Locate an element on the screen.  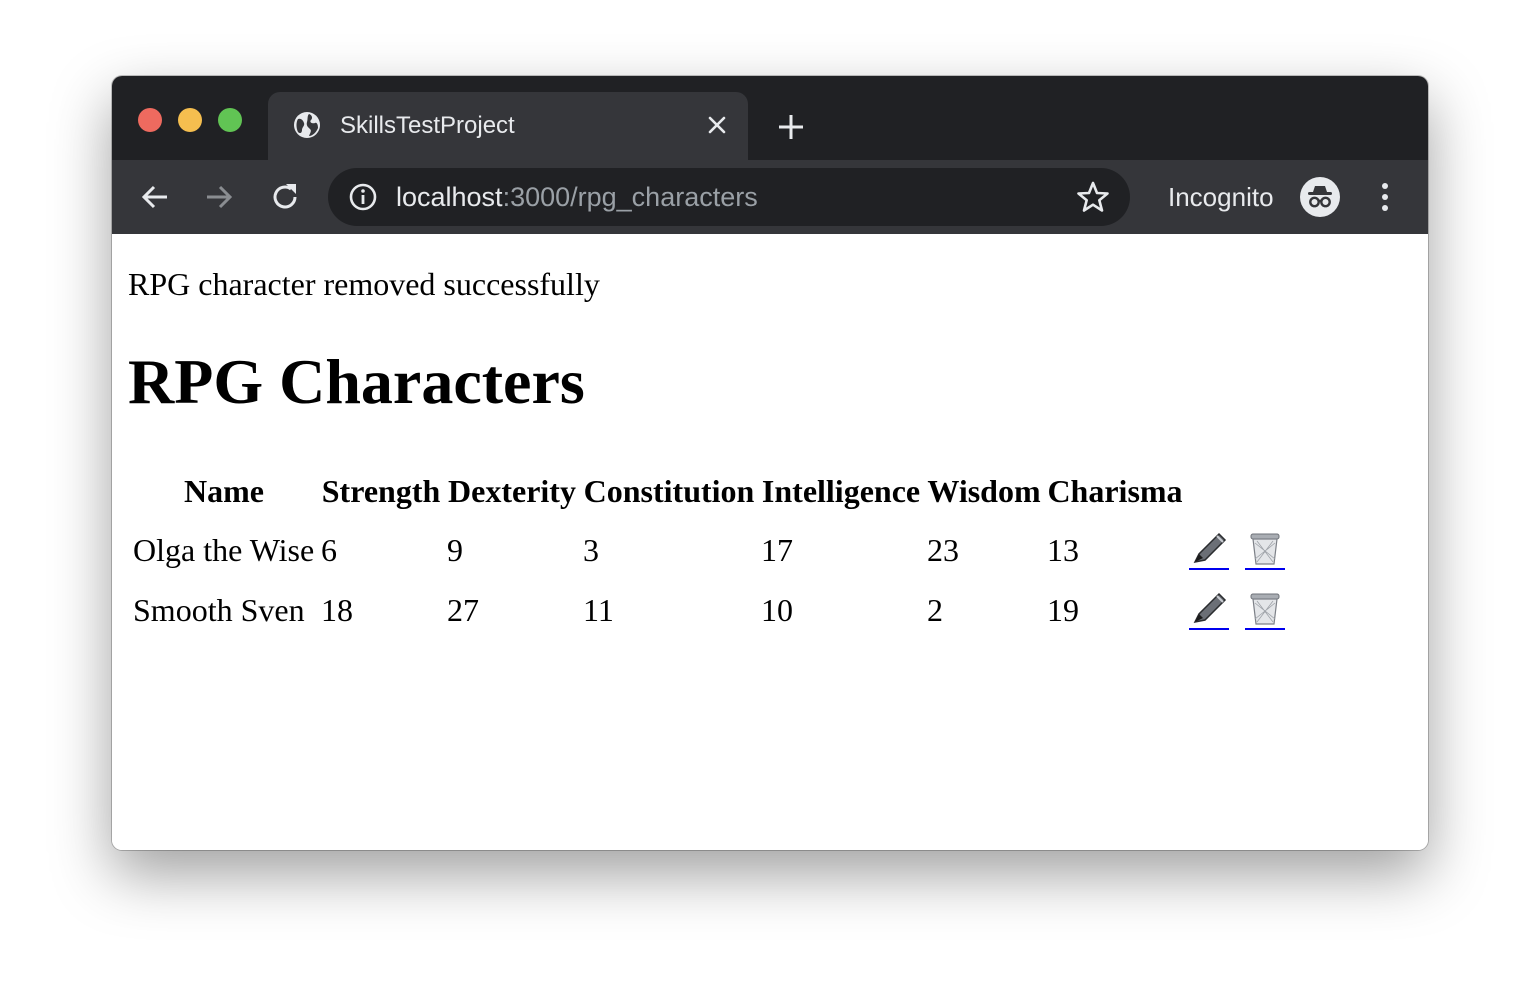
address-bar: localhost:3000/rpg_characters is located at coordinates (729, 197).